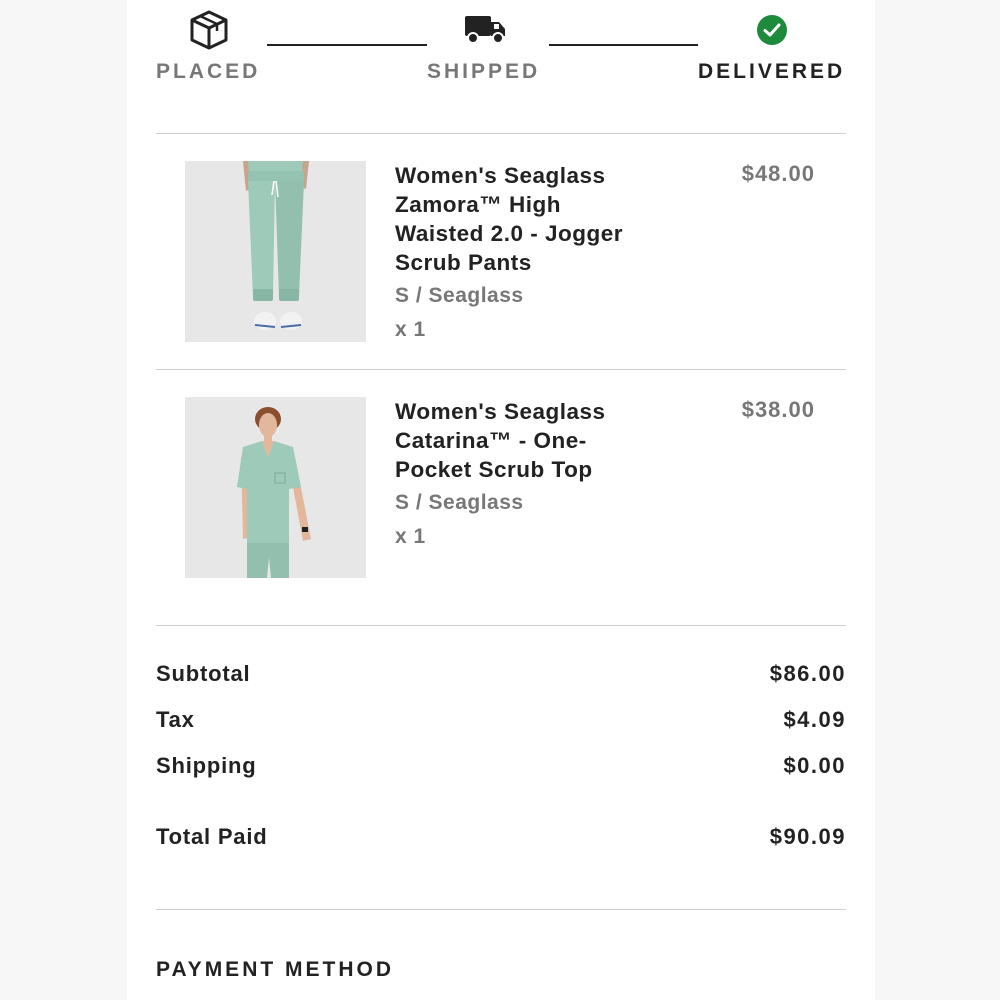 This screenshot has height=1000, width=1000. Describe the element at coordinates (807, 836) in the screenshot. I see `total-value: $90.09` at that location.